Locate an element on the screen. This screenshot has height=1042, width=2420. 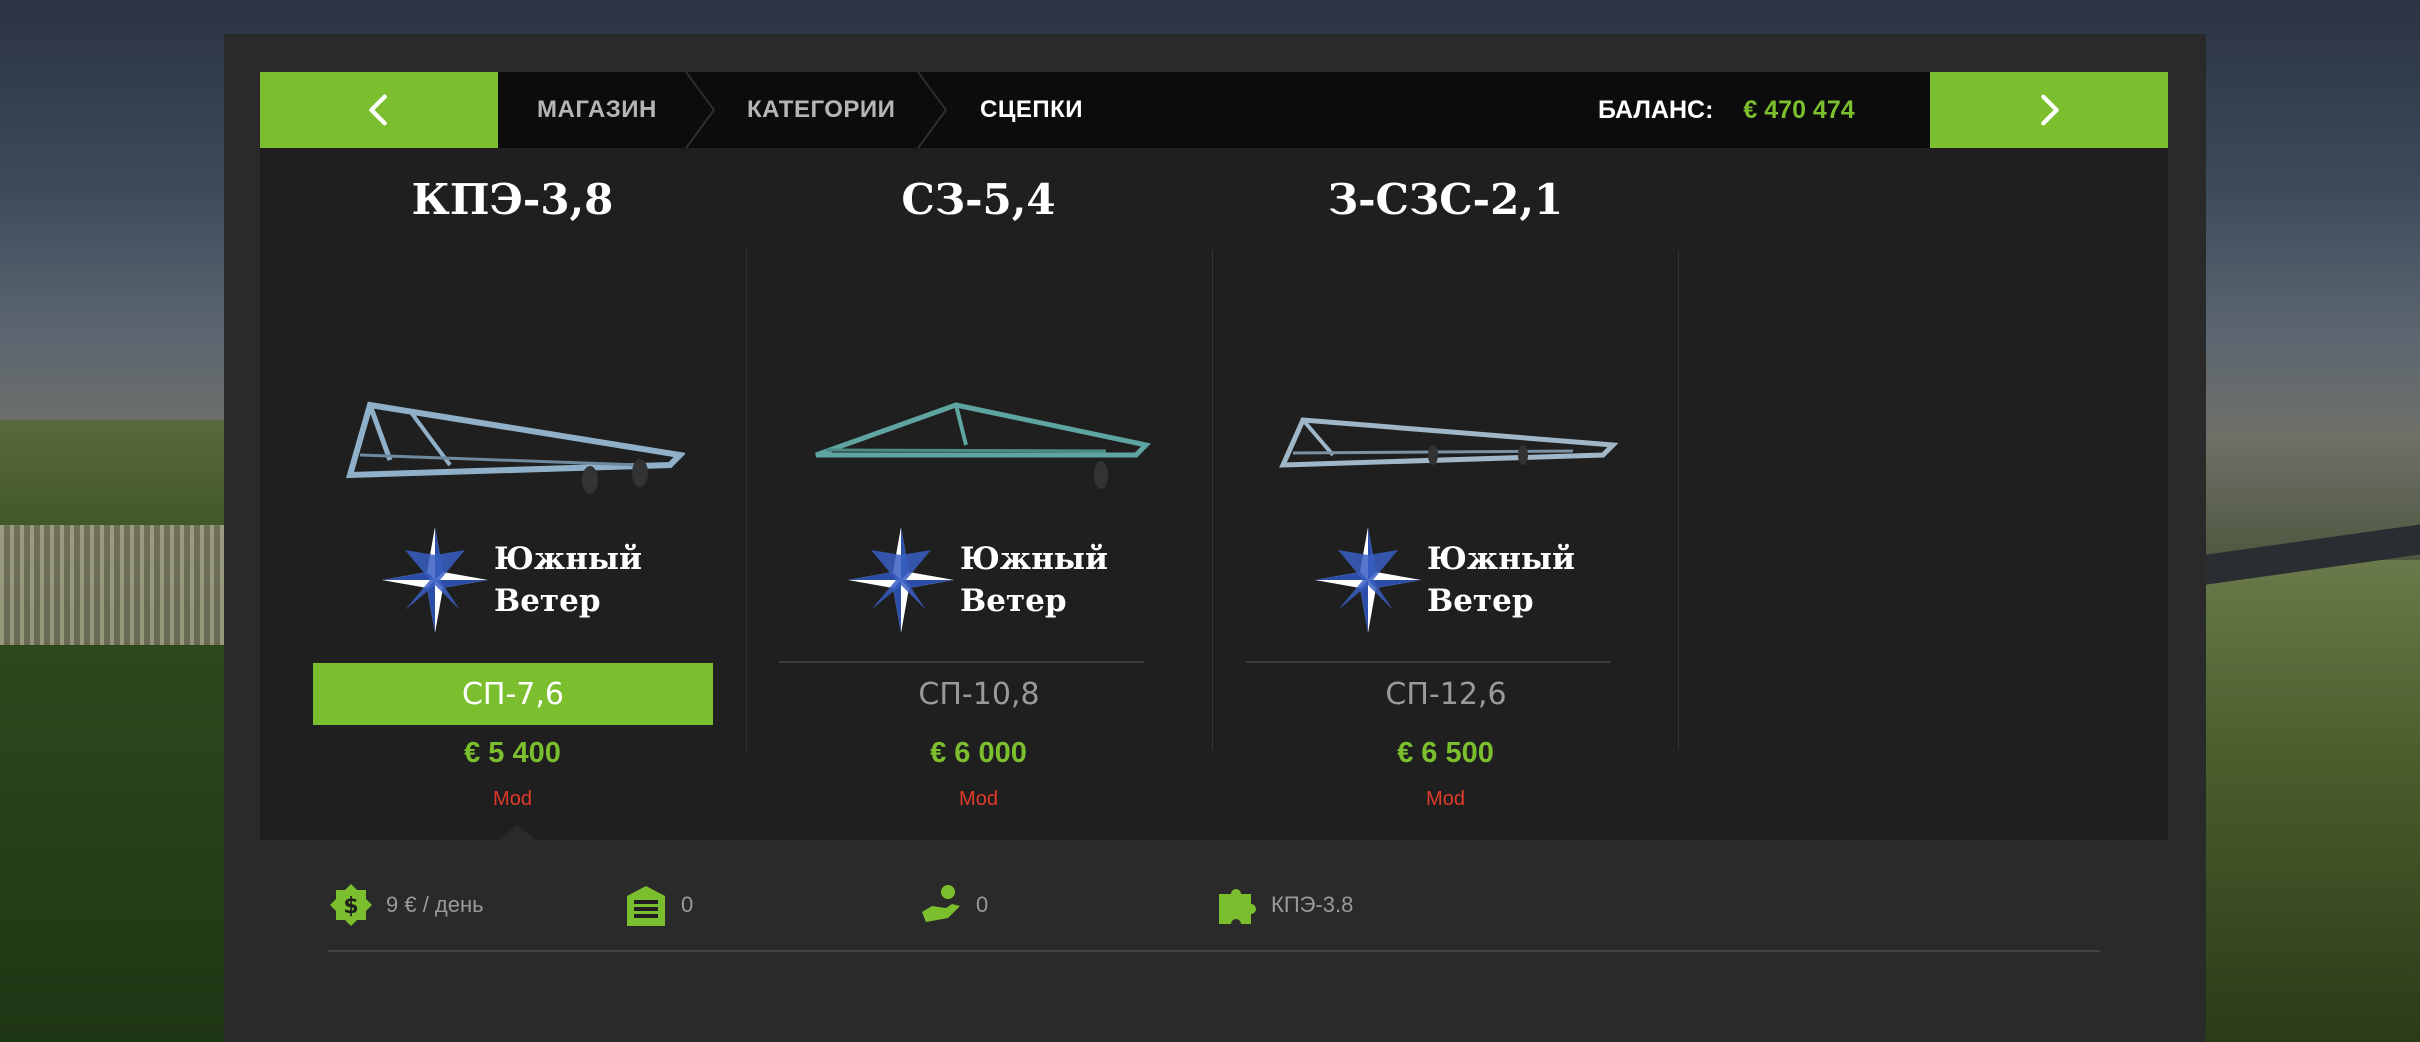
chevron-right-icon is located at coordinates (2050, 110).